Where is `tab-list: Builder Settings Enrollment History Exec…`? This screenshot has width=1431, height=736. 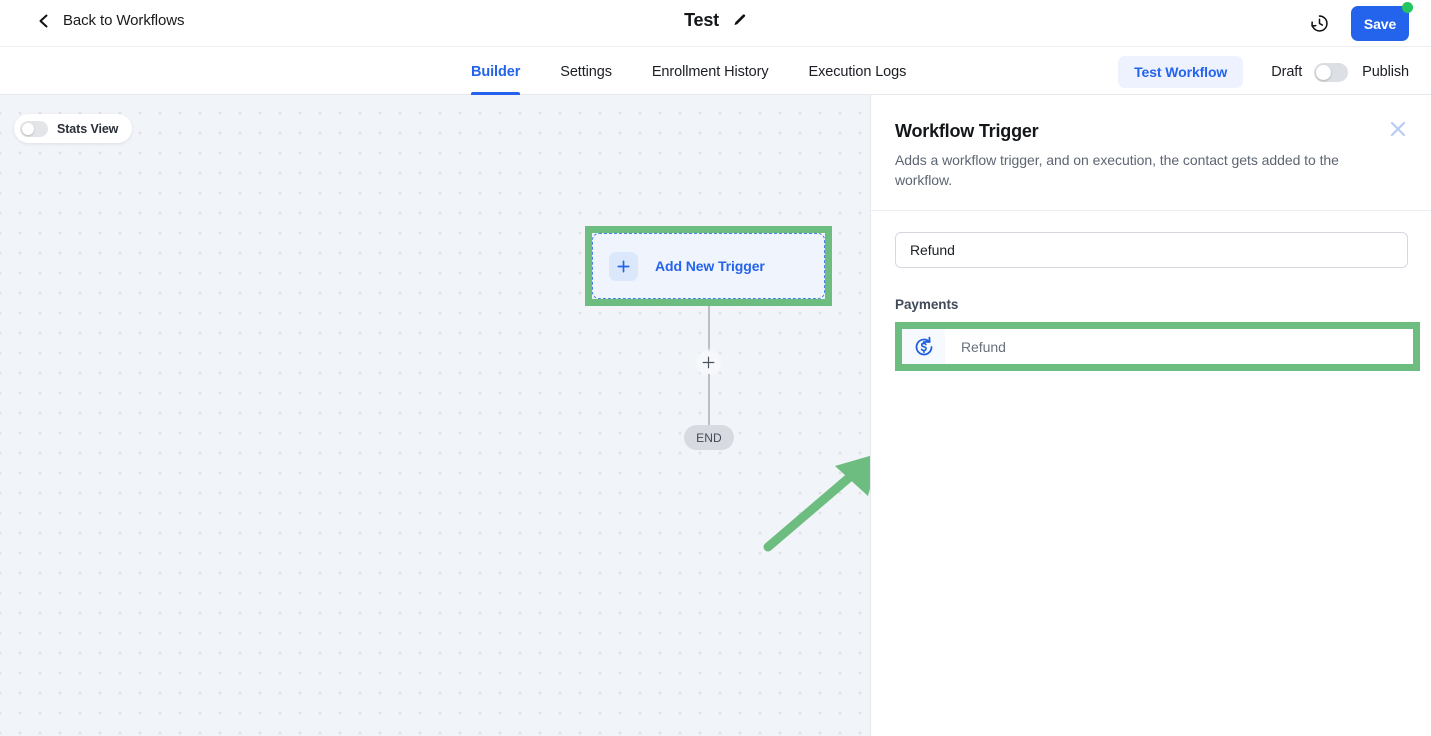
tab-list: Builder Settings Enrollment History Exec… is located at coordinates (688, 71).